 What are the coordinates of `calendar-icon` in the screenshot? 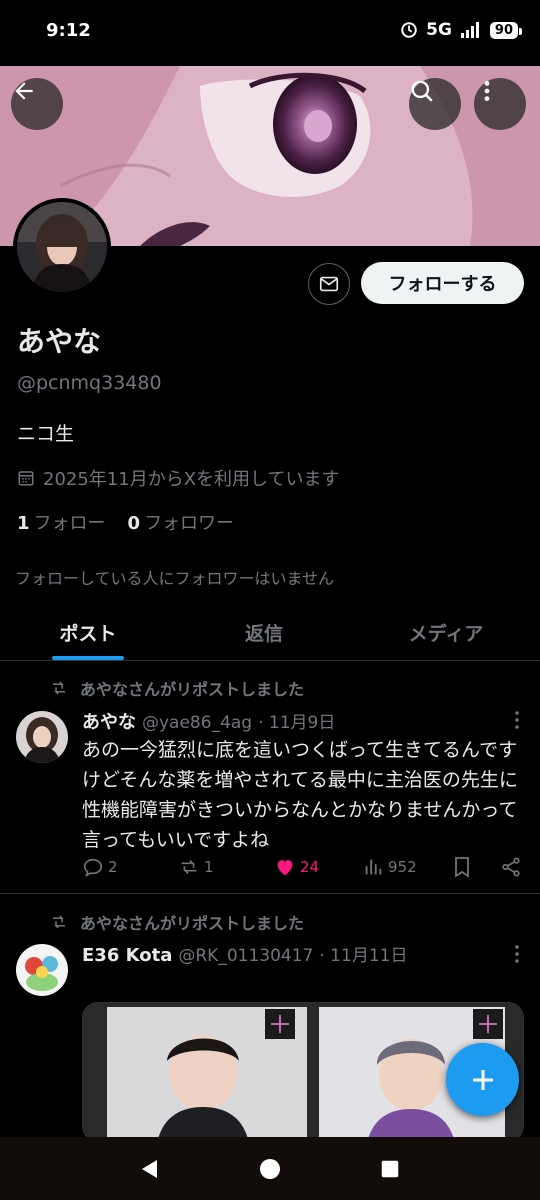 It's located at (26, 478).